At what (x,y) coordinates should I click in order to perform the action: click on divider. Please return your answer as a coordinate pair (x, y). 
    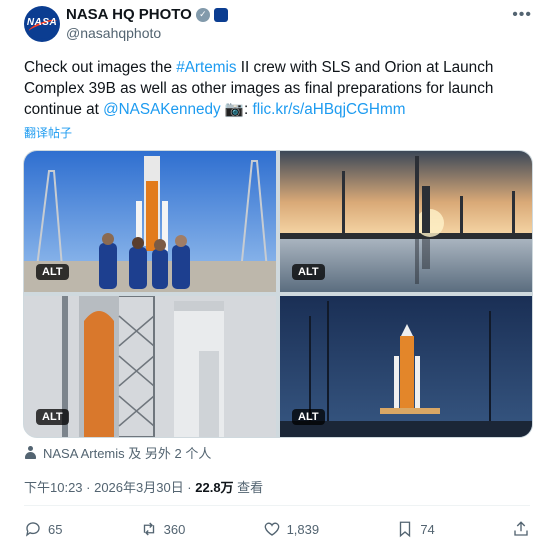
    Looking at the image, I should click on (277, 505).